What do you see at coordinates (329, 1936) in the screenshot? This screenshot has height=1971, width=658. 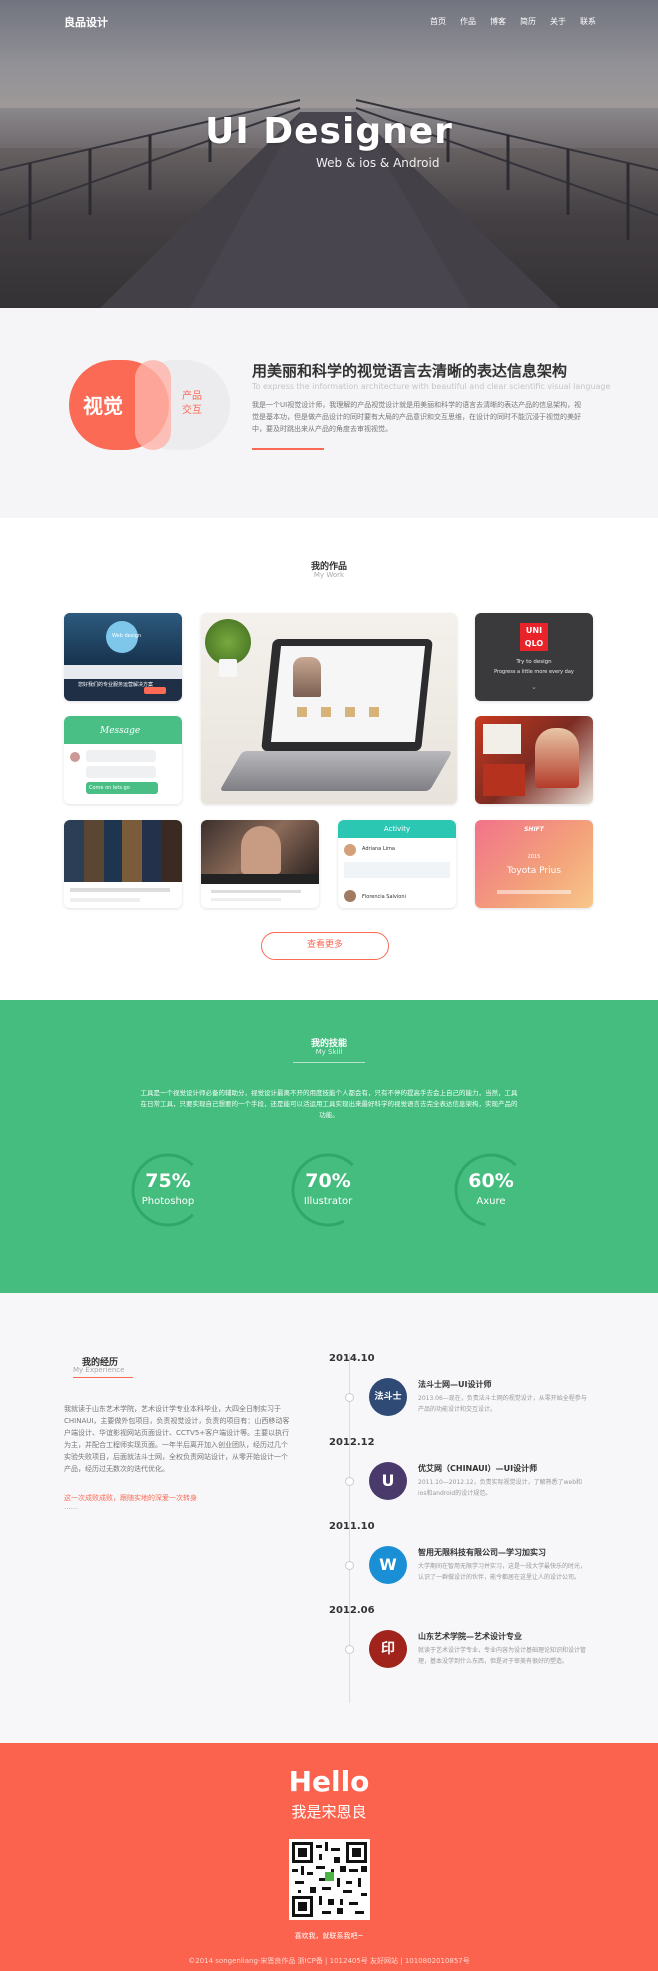 I see `footer-scan-text: 喜欢我，就联系我吧~` at bounding box center [329, 1936].